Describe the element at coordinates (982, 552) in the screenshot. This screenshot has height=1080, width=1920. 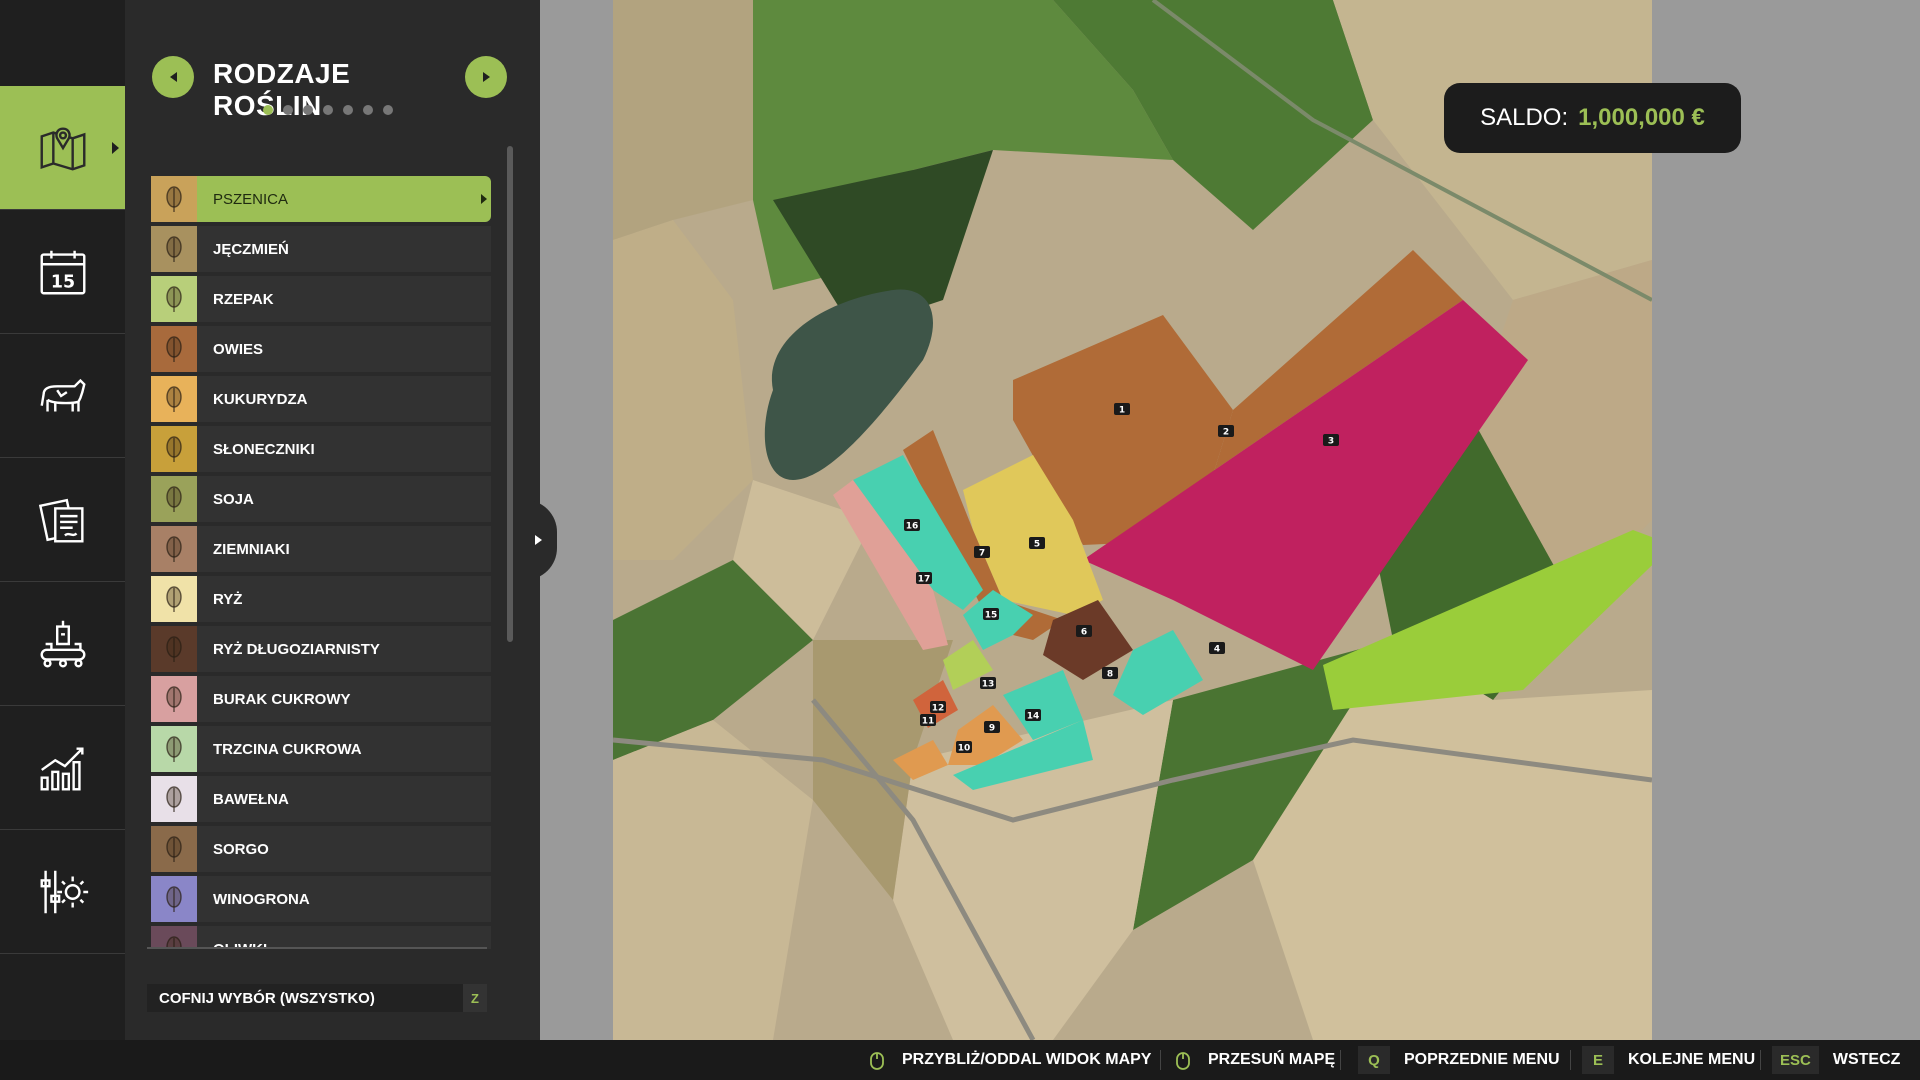
I see `field-badge-7: 7` at that location.